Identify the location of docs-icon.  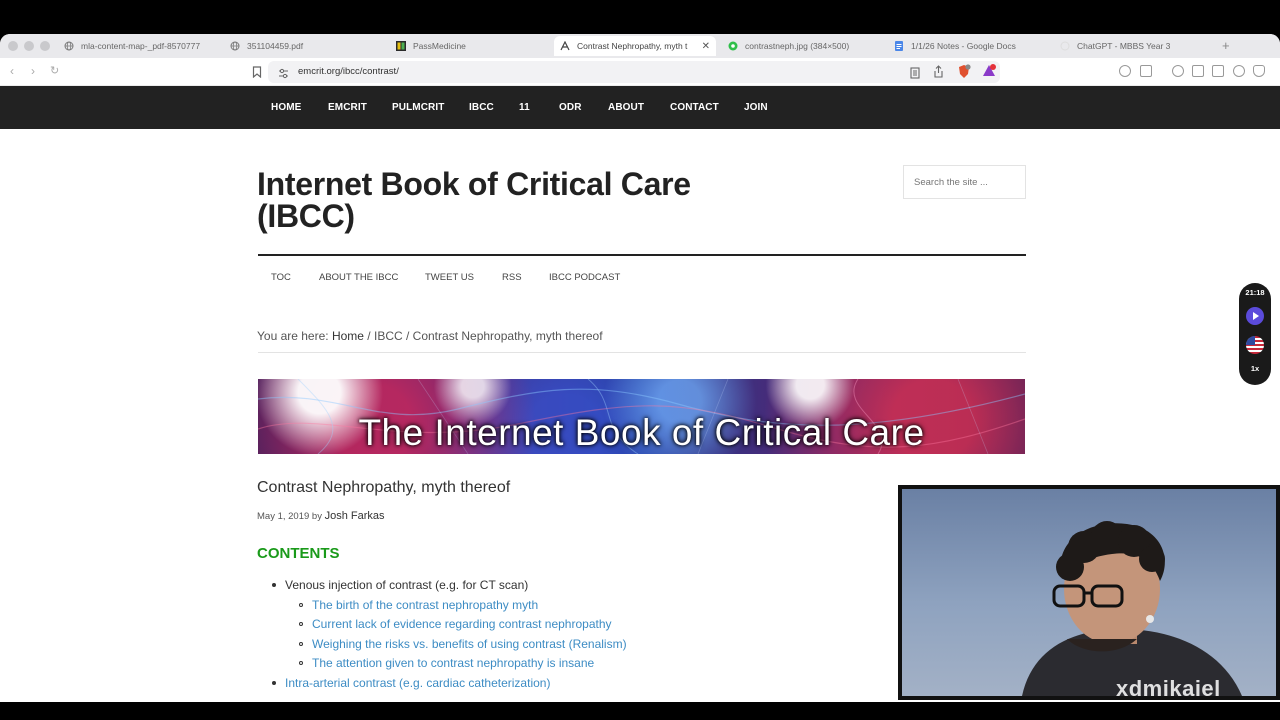
(899, 46).